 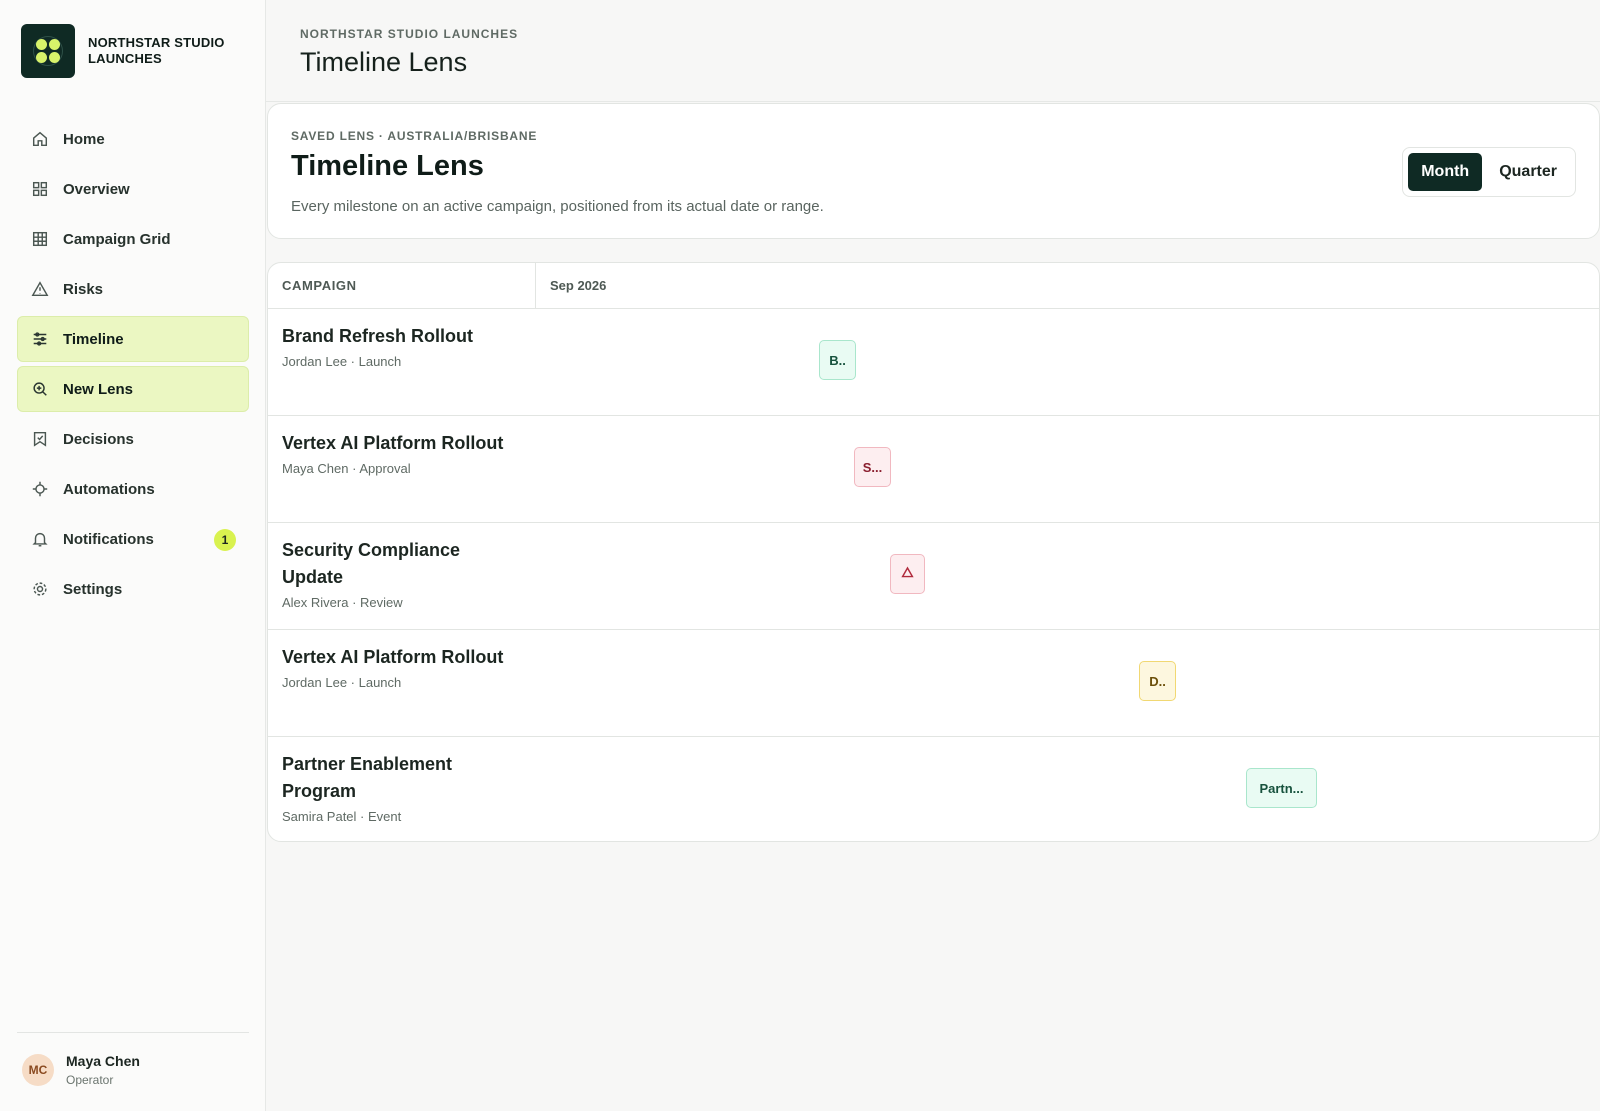 I want to click on sidebar-item-label: Overview, so click(x=96, y=189).